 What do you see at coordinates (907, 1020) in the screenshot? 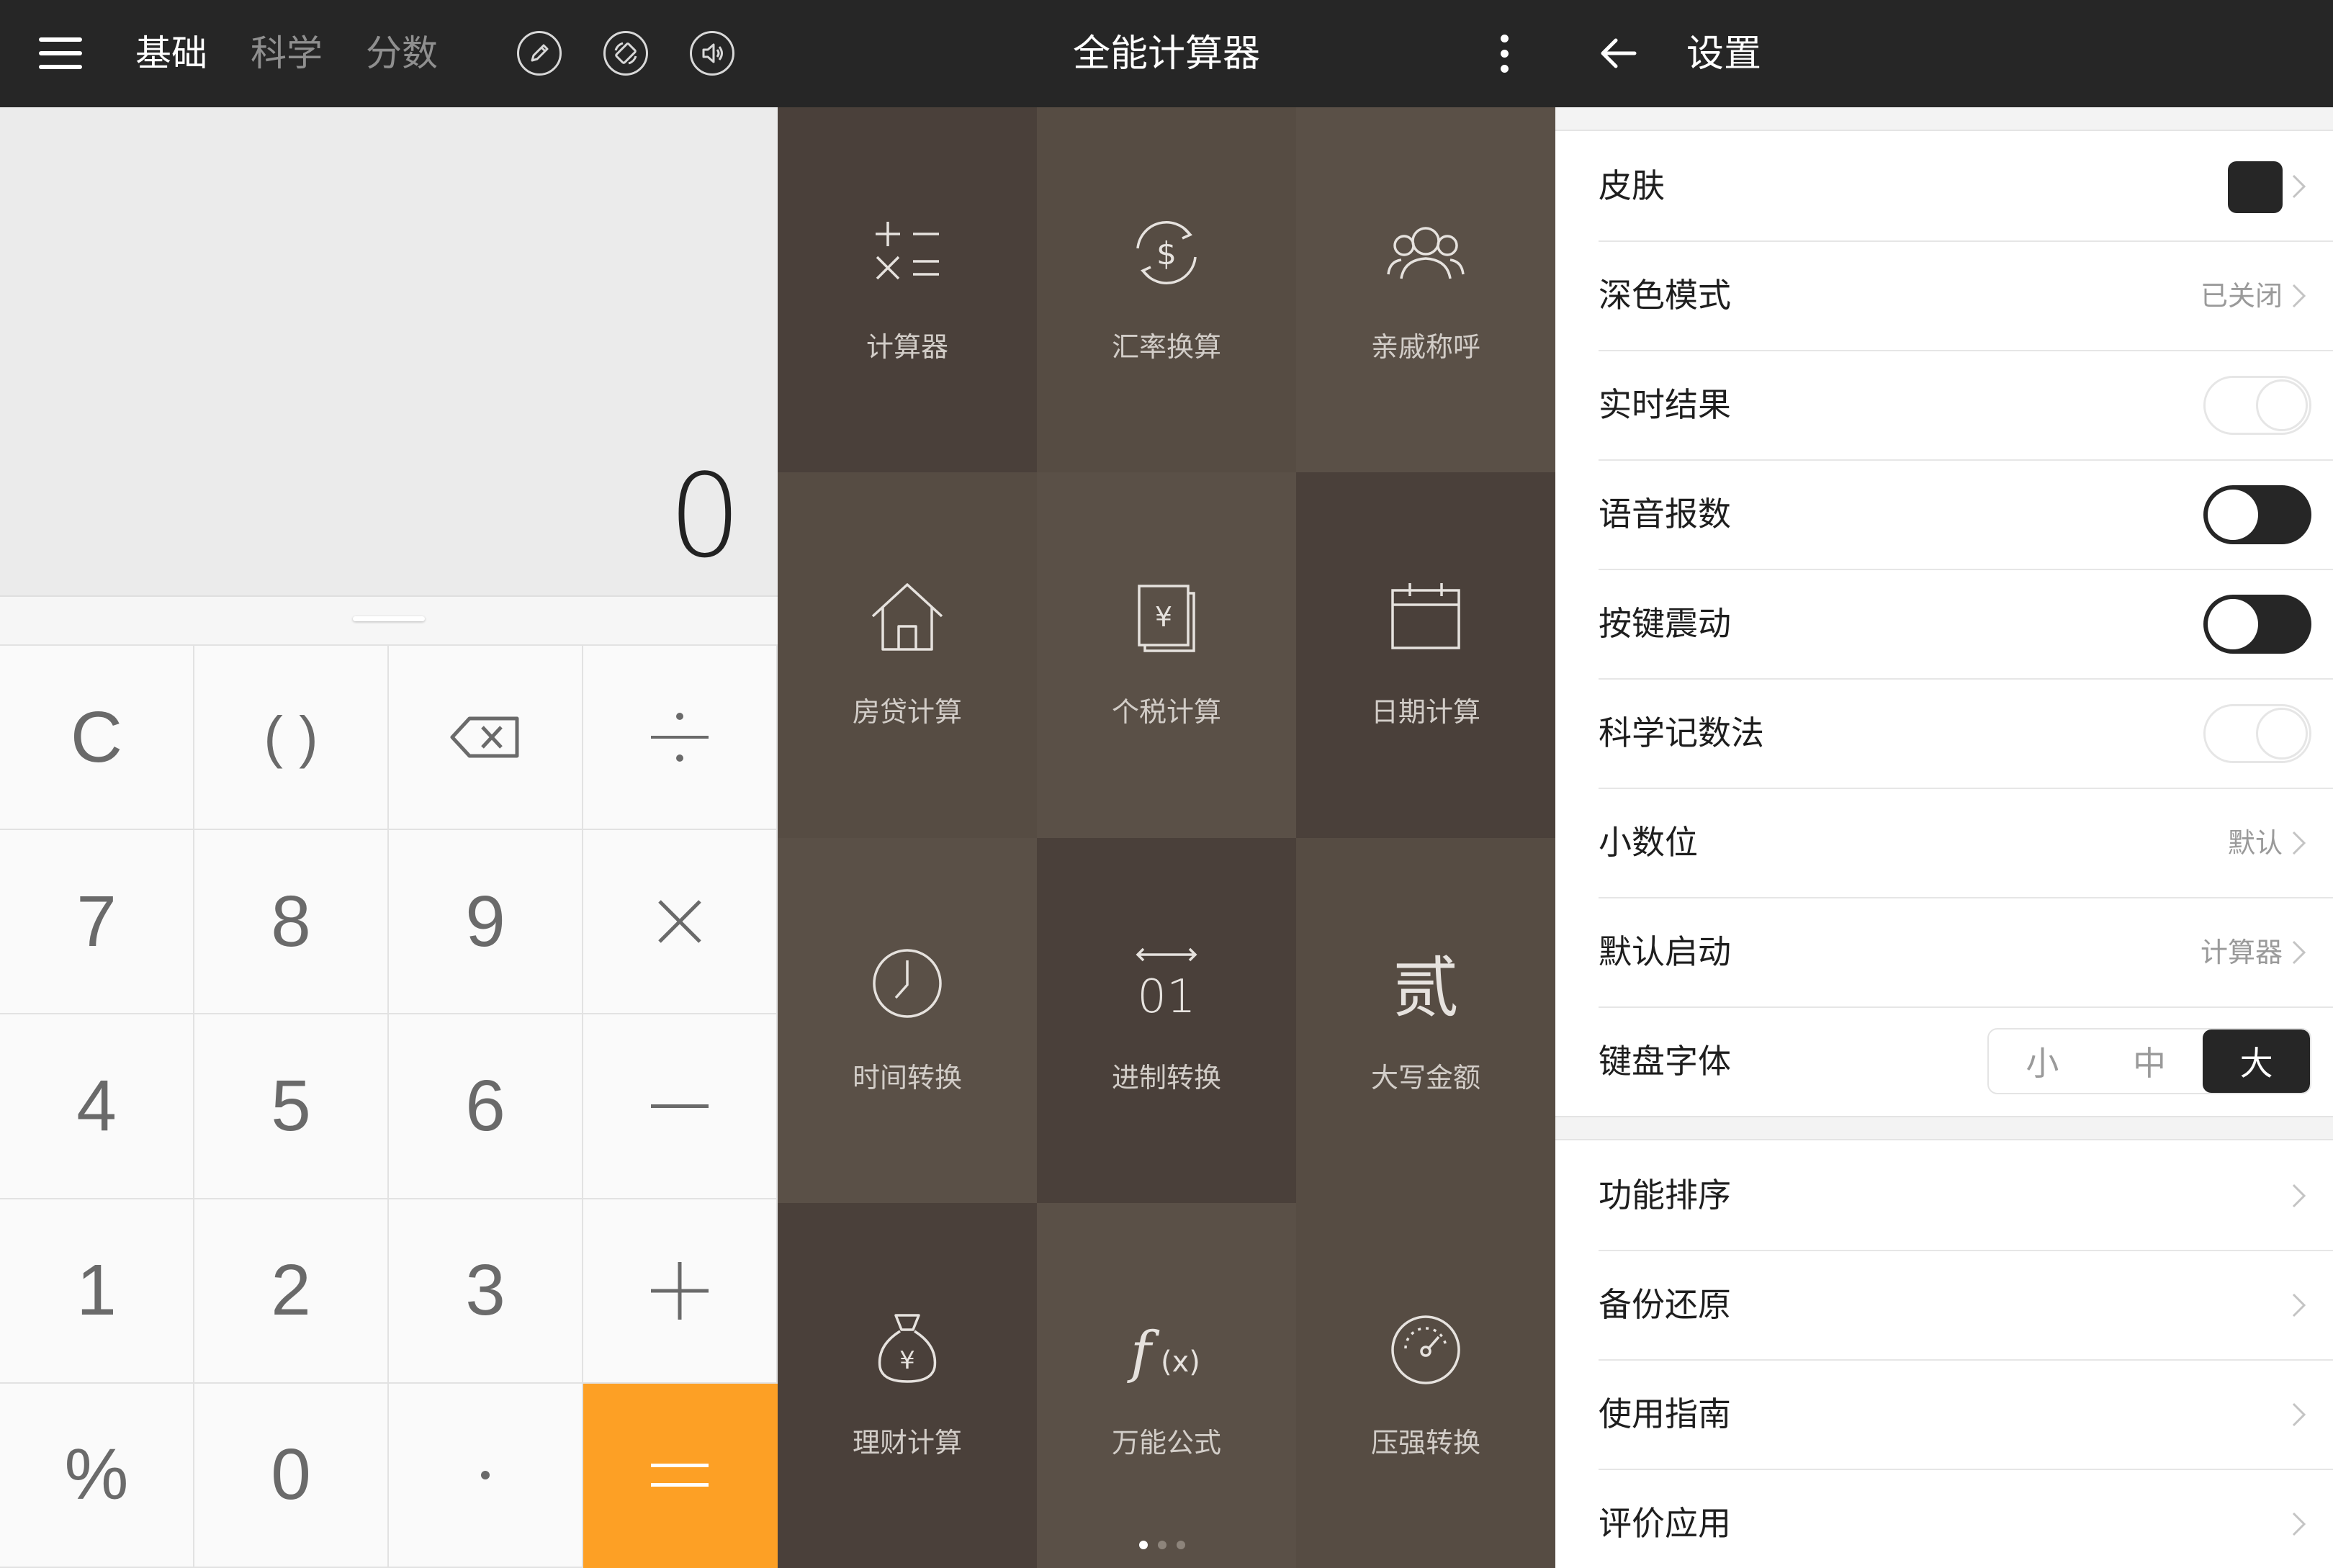
I see `tool-time: 时间转换` at bounding box center [907, 1020].